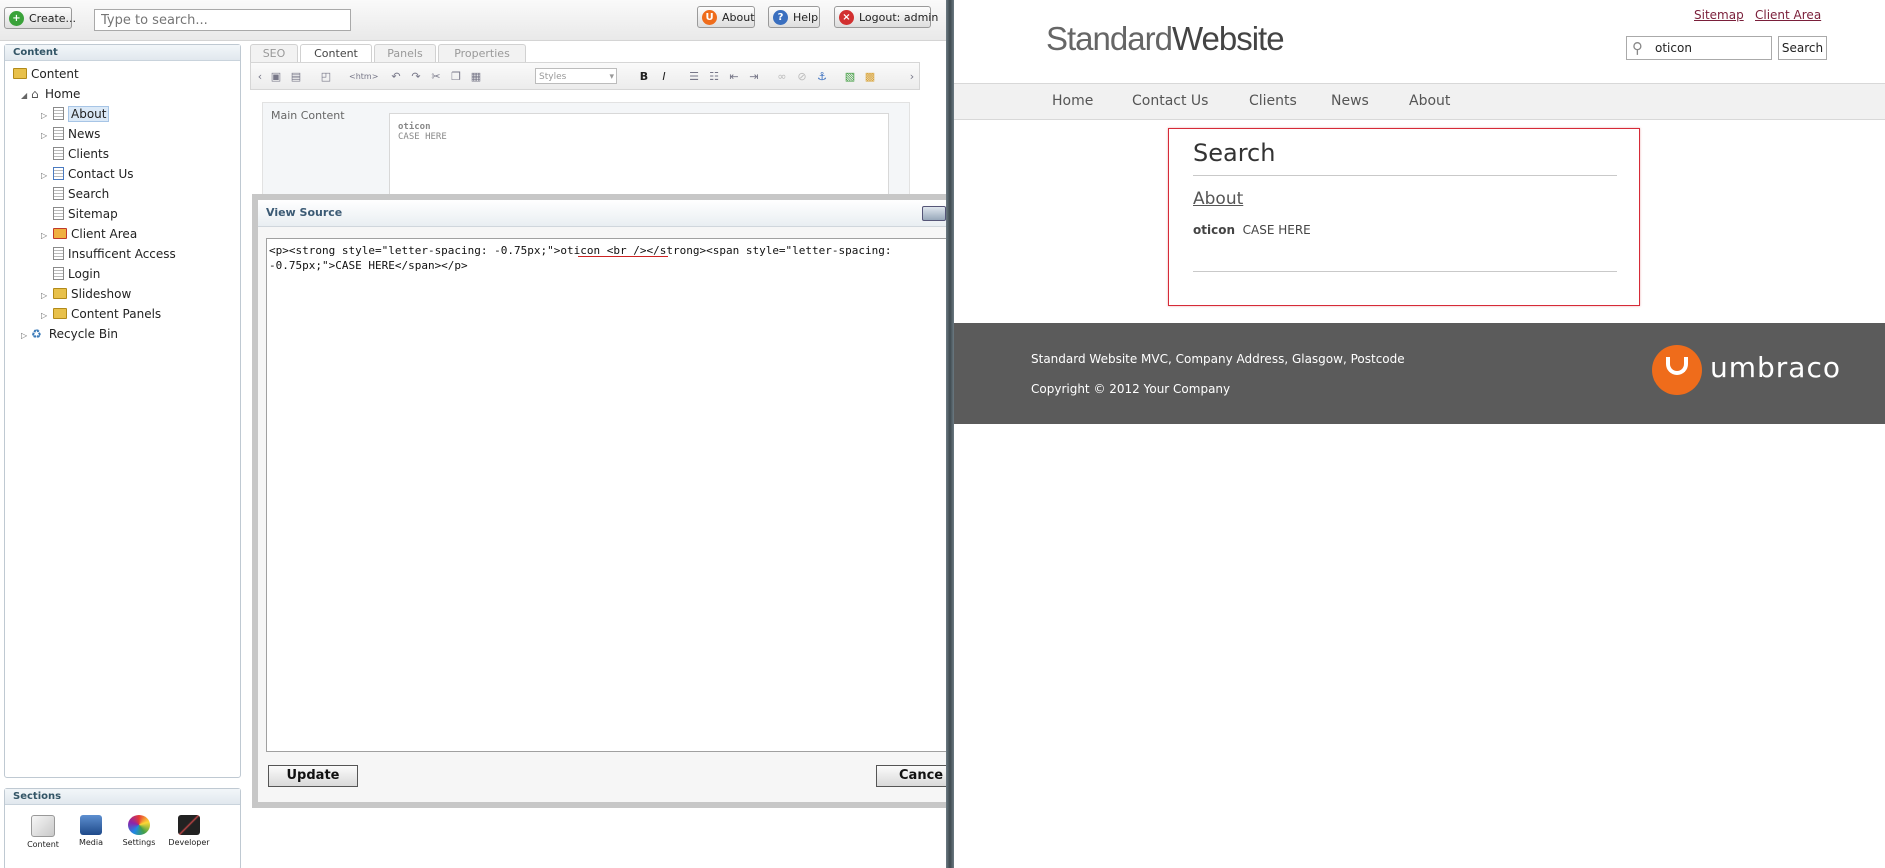  Describe the element at coordinates (274, 53) in the screenshot. I see `tab-seo: SEO` at that location.